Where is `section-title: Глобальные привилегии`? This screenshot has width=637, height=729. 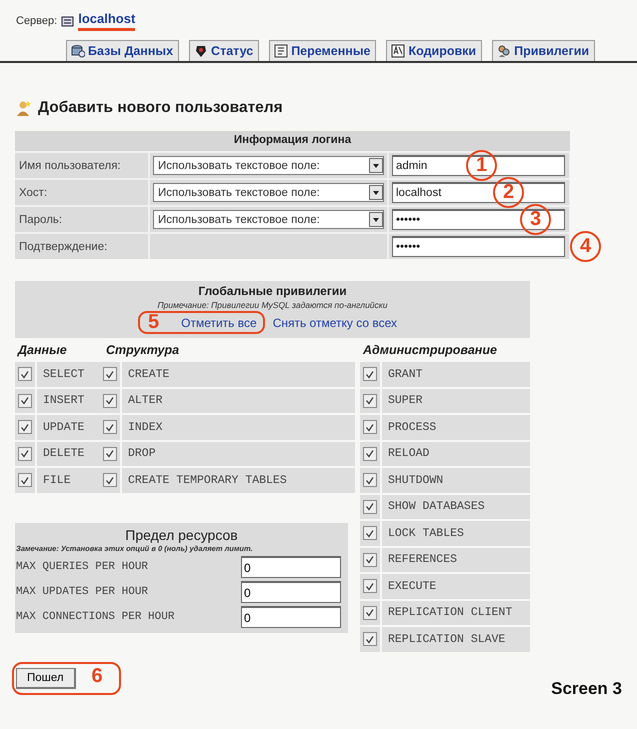
section-title: Глобальные привилегии is located at coordinates (272, 291).